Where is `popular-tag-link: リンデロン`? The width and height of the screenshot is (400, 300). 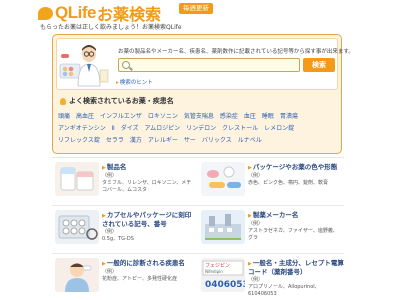
popular-tag-link: リンデロン is located at coordinates (201, 129).